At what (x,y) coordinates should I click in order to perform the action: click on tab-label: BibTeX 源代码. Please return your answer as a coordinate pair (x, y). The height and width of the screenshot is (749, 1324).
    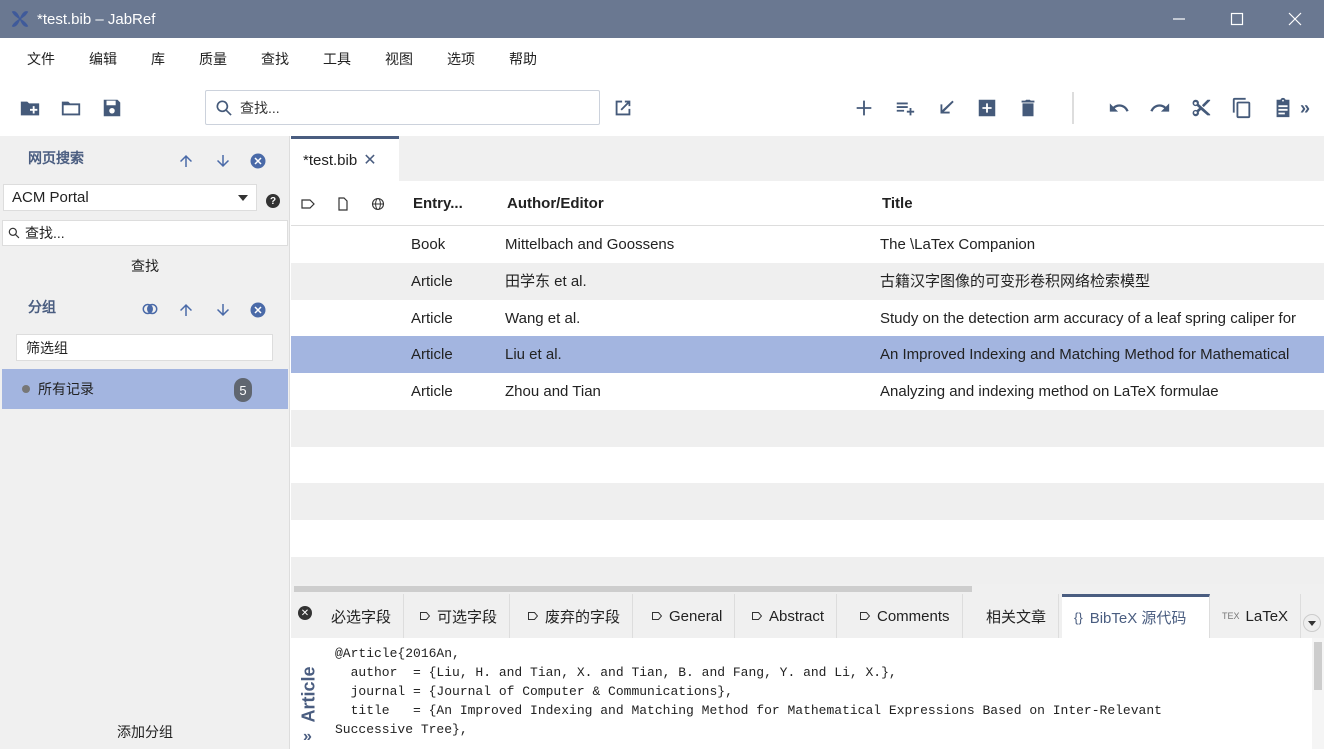
    Looking at the image, I should click on (1138, 618).